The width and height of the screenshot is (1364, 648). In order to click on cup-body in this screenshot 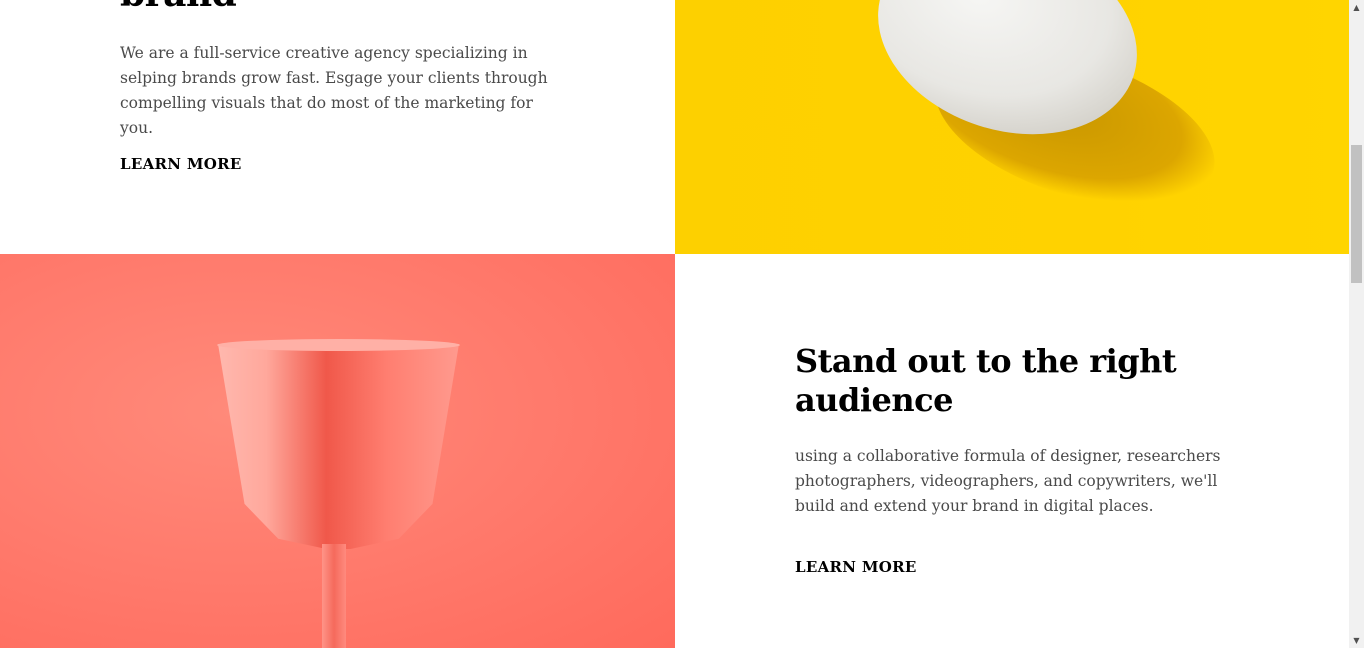, I will do `click(338, 446)`.